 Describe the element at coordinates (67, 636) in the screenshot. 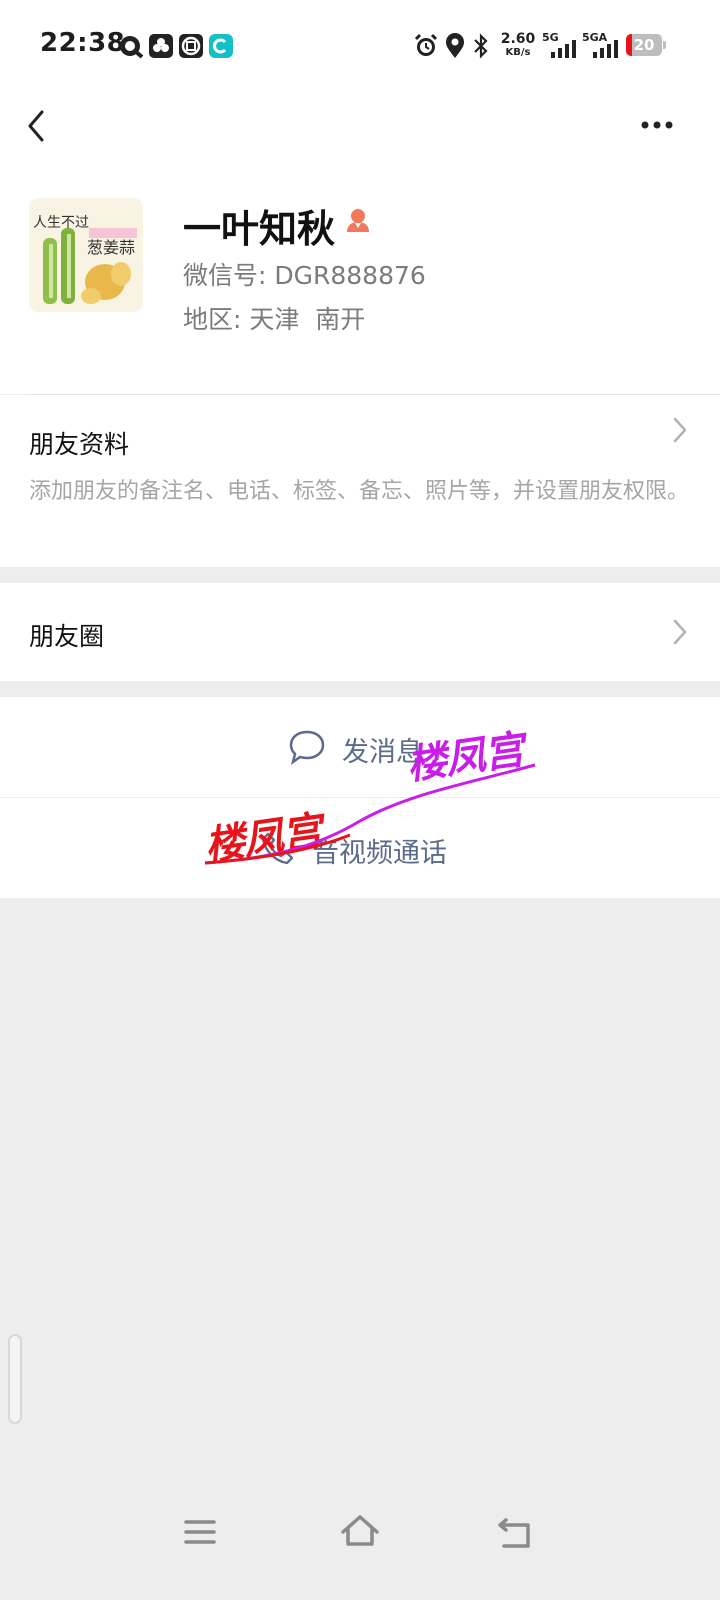

I see `moments-title: 朋友圈` at that location.